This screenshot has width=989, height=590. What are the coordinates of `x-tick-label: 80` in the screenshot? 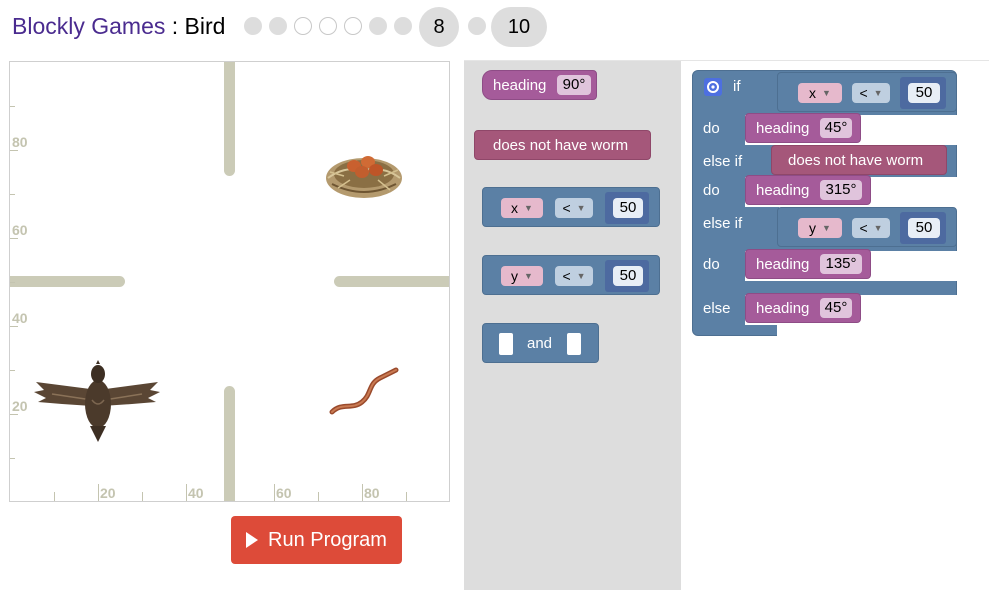 It's located at (372, 493).